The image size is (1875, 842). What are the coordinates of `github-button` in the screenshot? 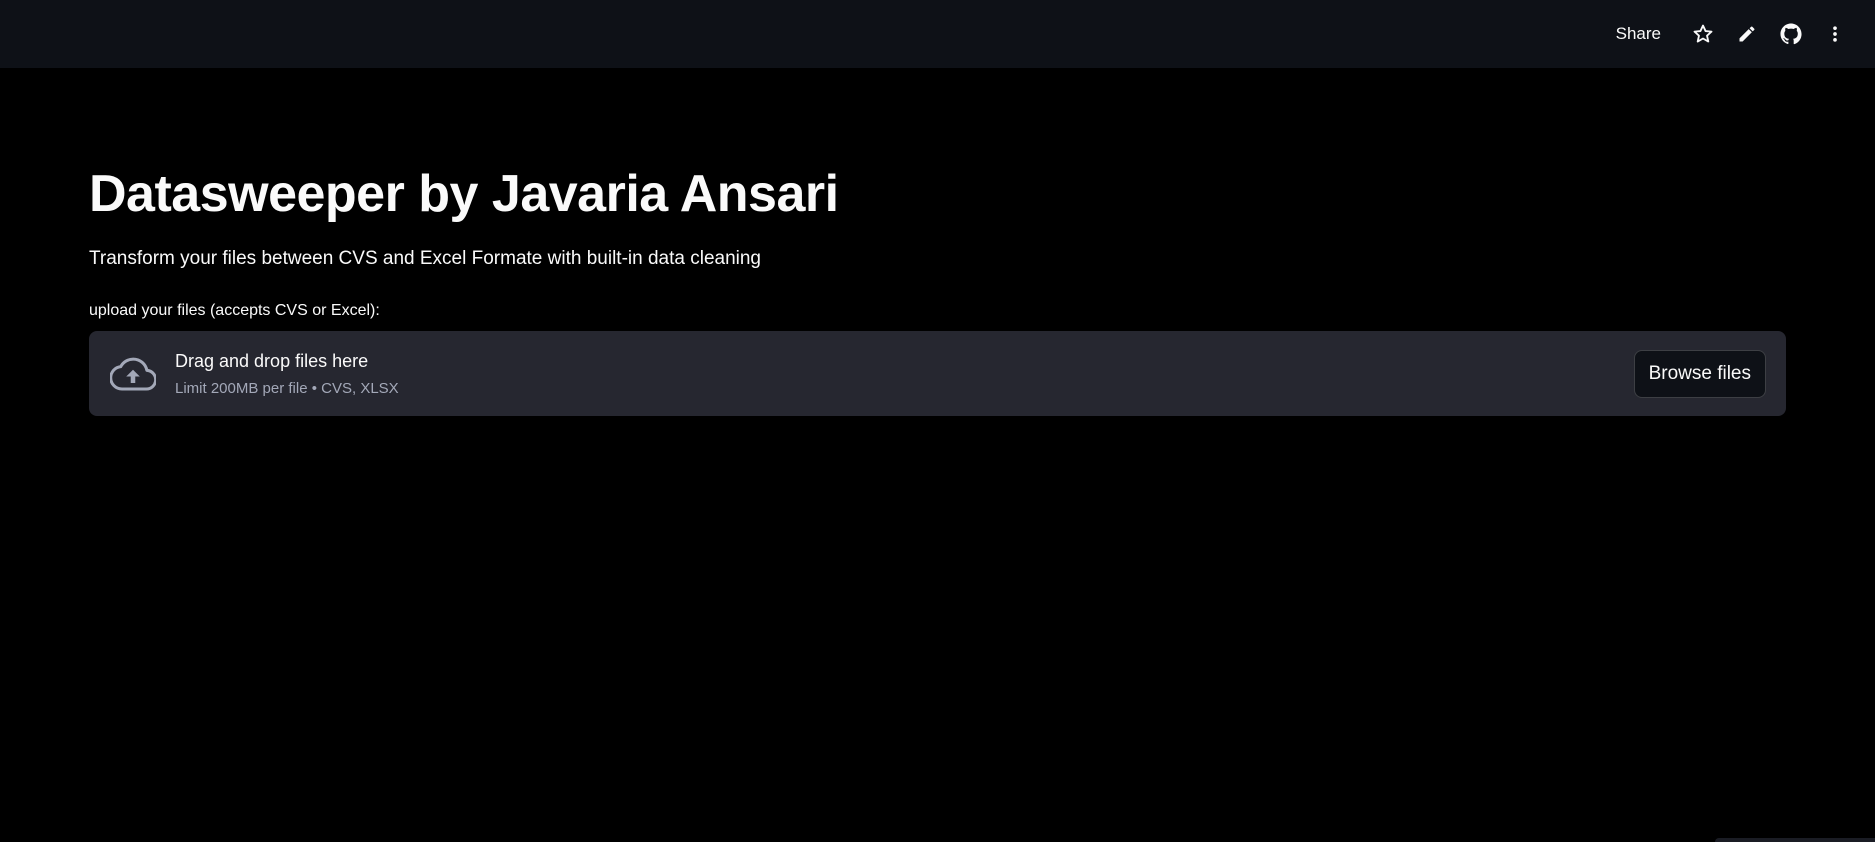 It's located at (1791, 34).